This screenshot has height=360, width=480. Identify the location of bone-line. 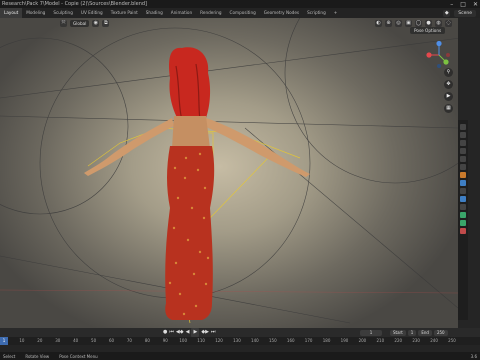
(239, 188).